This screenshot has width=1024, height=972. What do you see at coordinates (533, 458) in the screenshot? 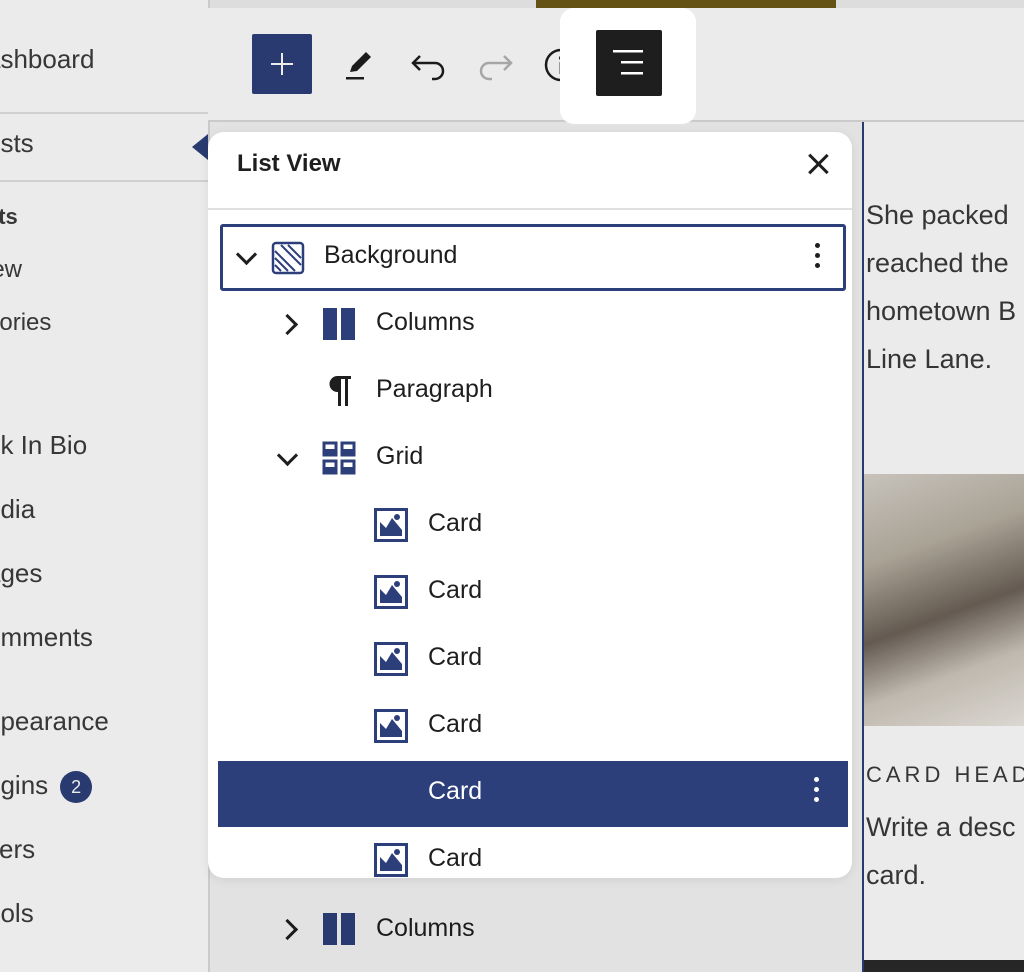
I see `list-view-row-grid: Grid` at bounding box center [533, 458].